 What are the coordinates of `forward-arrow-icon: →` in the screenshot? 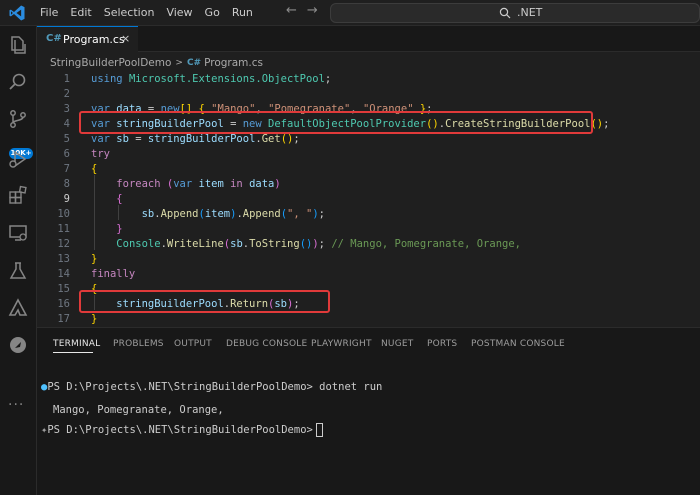 It's located at (312, 10).